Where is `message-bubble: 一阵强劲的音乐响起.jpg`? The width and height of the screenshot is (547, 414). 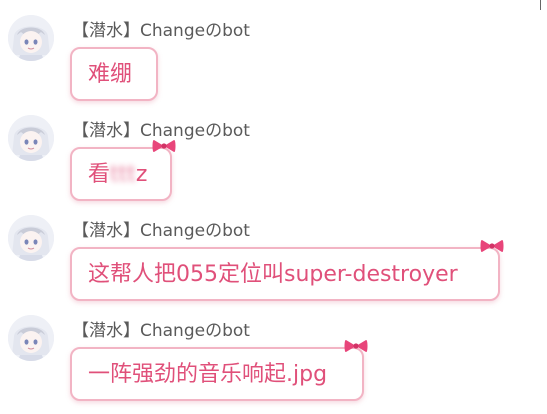 message-bubble: 一阵强劲的音乐响起.jpg is located at coordinates (219, 370).